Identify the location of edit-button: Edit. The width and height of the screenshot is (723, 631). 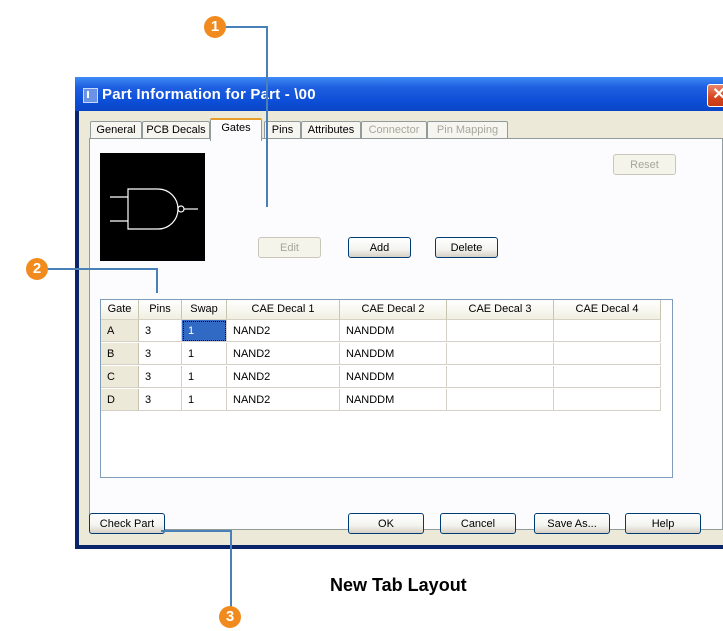
(289, 247).